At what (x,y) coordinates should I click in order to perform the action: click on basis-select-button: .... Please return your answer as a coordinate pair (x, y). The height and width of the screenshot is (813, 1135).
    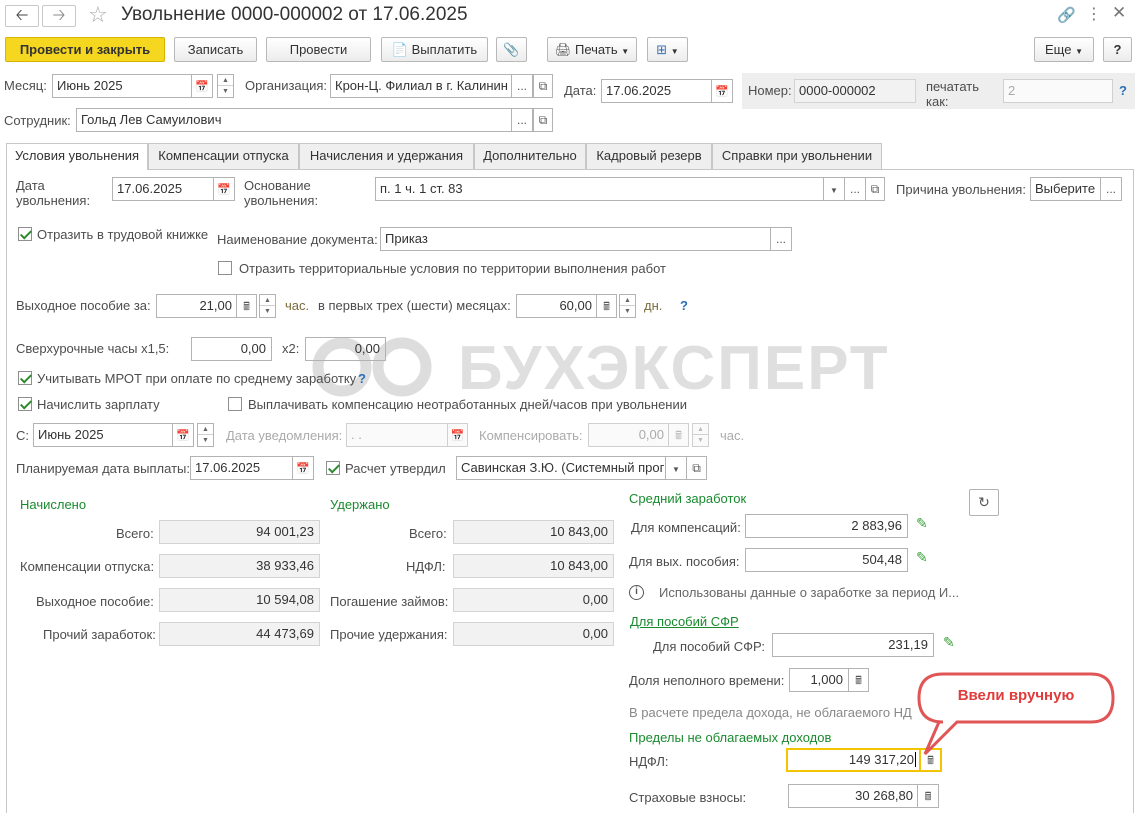
    Looking at the image, I should click on (855, 189).